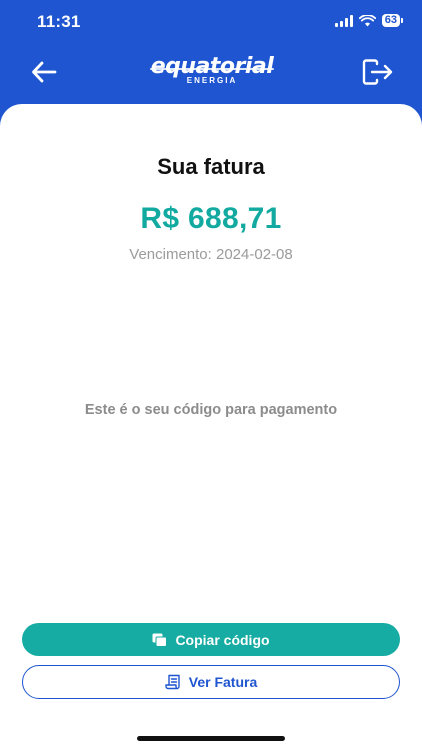 The image size is (422, 750). Describe the element at coordinates (211, 22) in the screenshot. I see `status-bar: 11:31 63` at that location.